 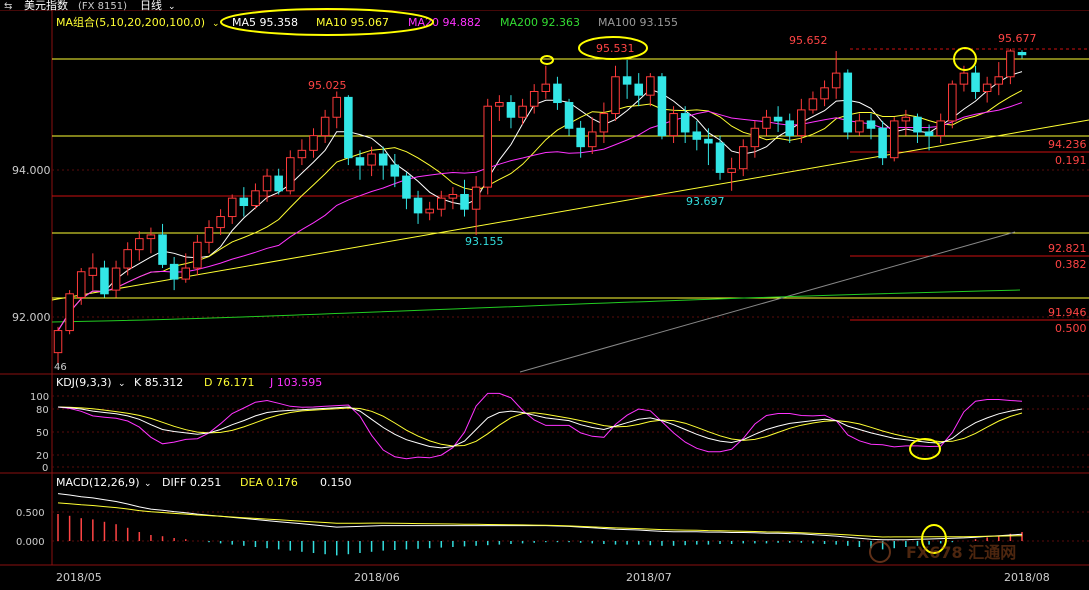 I want to click on kdj-k-value: K 85.312, so click(x=158, y=382).